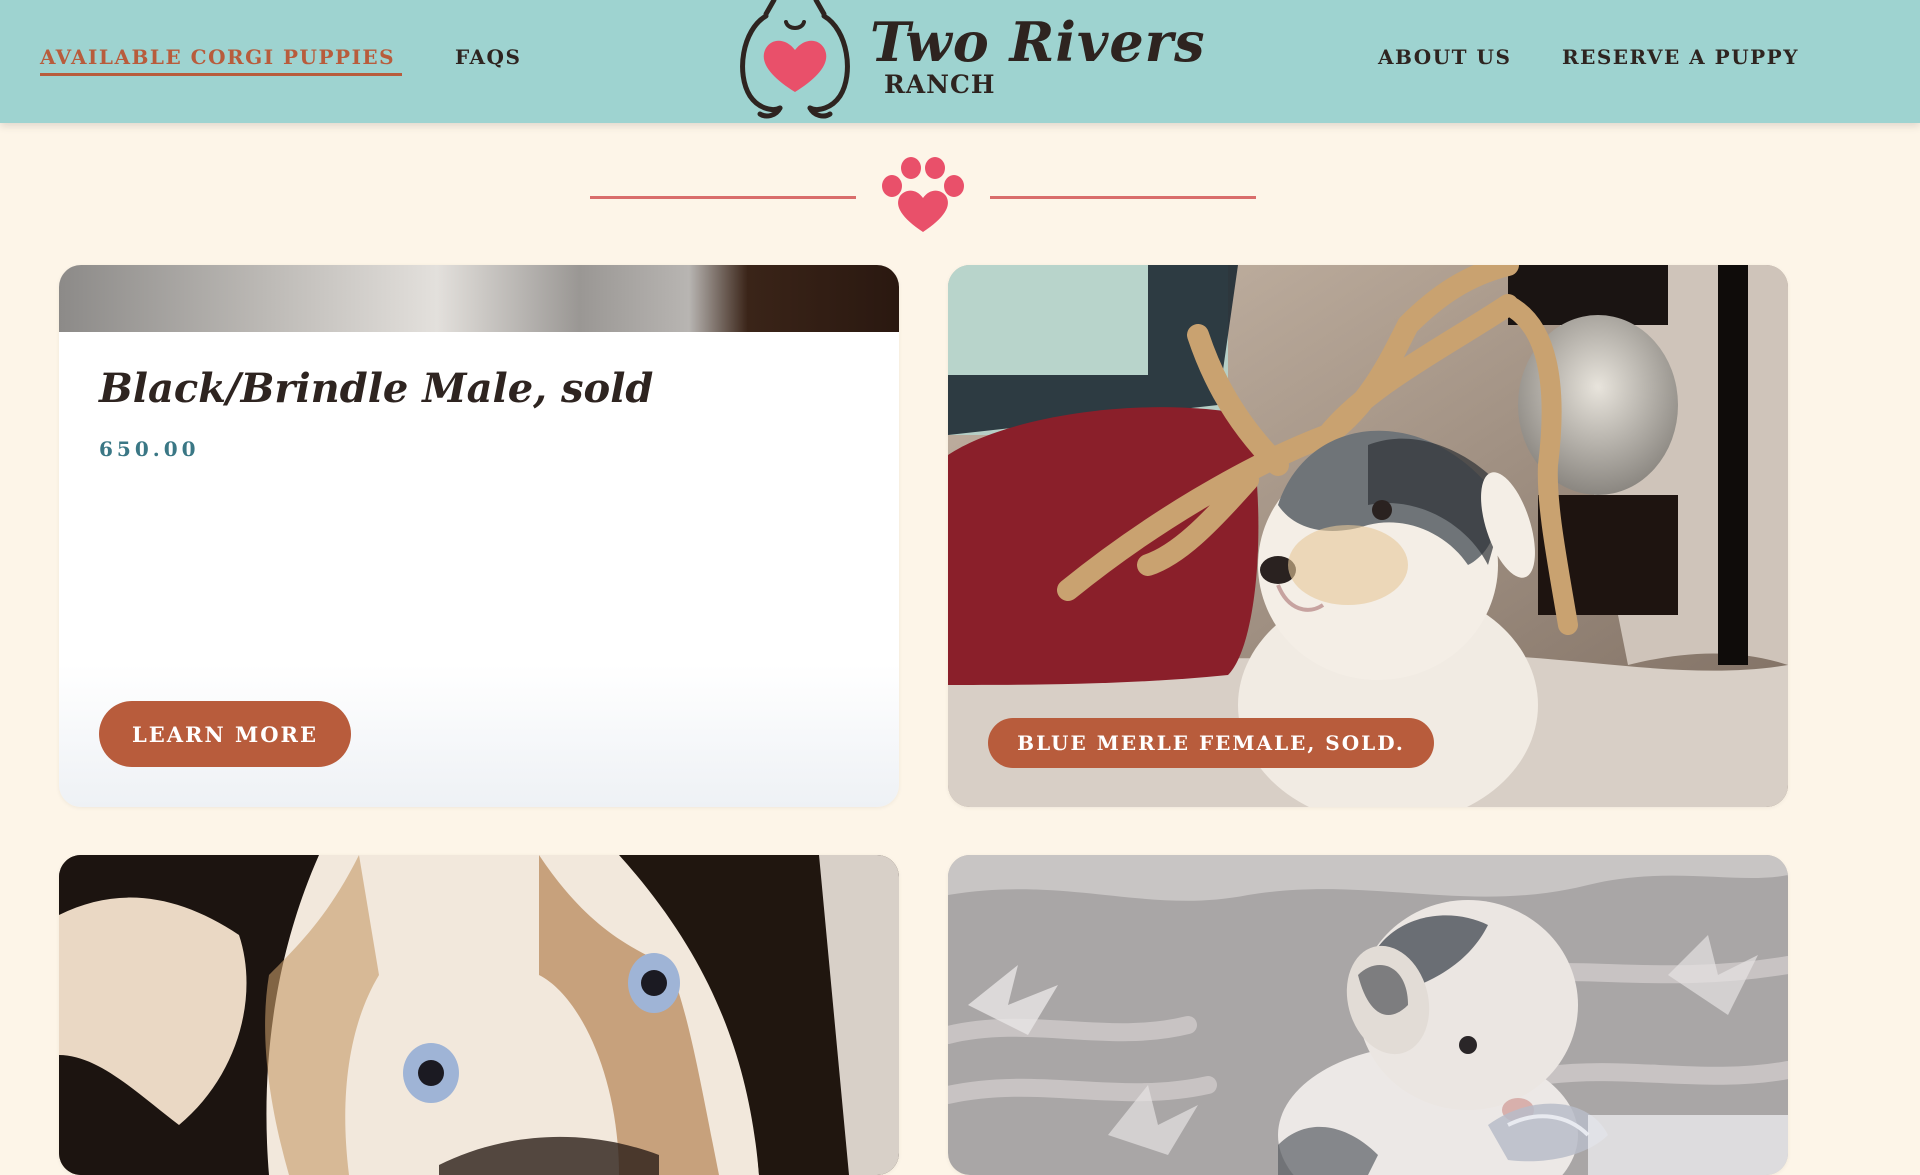 This screenshot has width=1920, height=1175. Describe the element at coordinates (923, 194) in the screenshot. I see `paw-heart-icon` at that location.